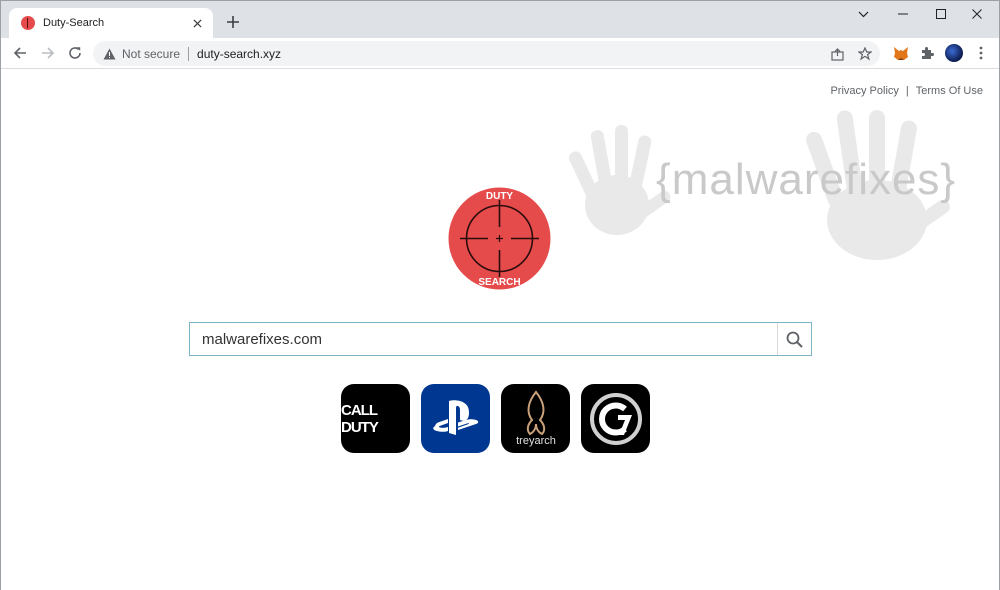  I want to click on search-button, so click(794, 339).